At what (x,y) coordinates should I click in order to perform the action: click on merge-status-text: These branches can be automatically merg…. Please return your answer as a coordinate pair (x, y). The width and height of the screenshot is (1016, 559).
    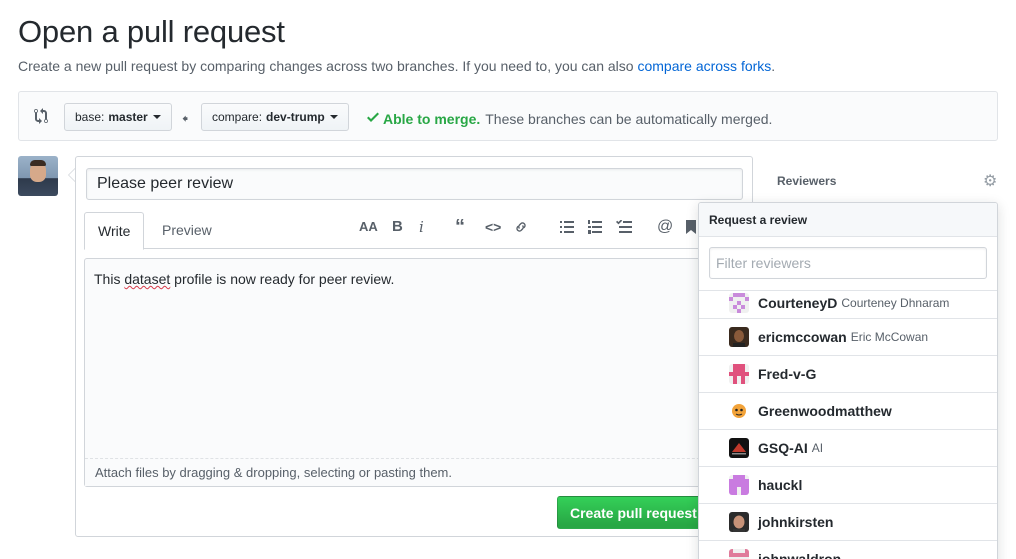
    Looking at the image, I should click on (629, 118).